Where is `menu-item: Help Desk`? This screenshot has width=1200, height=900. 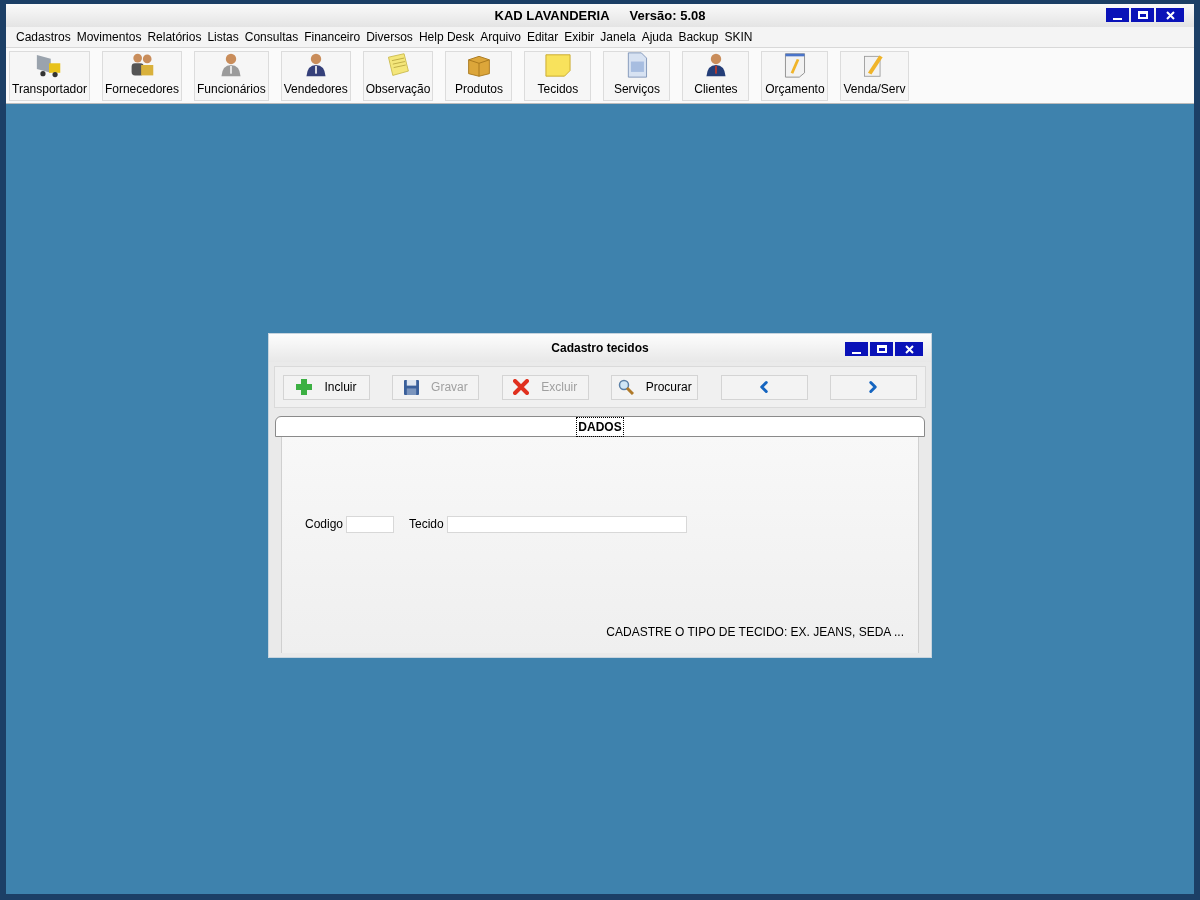
menu-item: Help Desk is located at coordinates (446, 37).